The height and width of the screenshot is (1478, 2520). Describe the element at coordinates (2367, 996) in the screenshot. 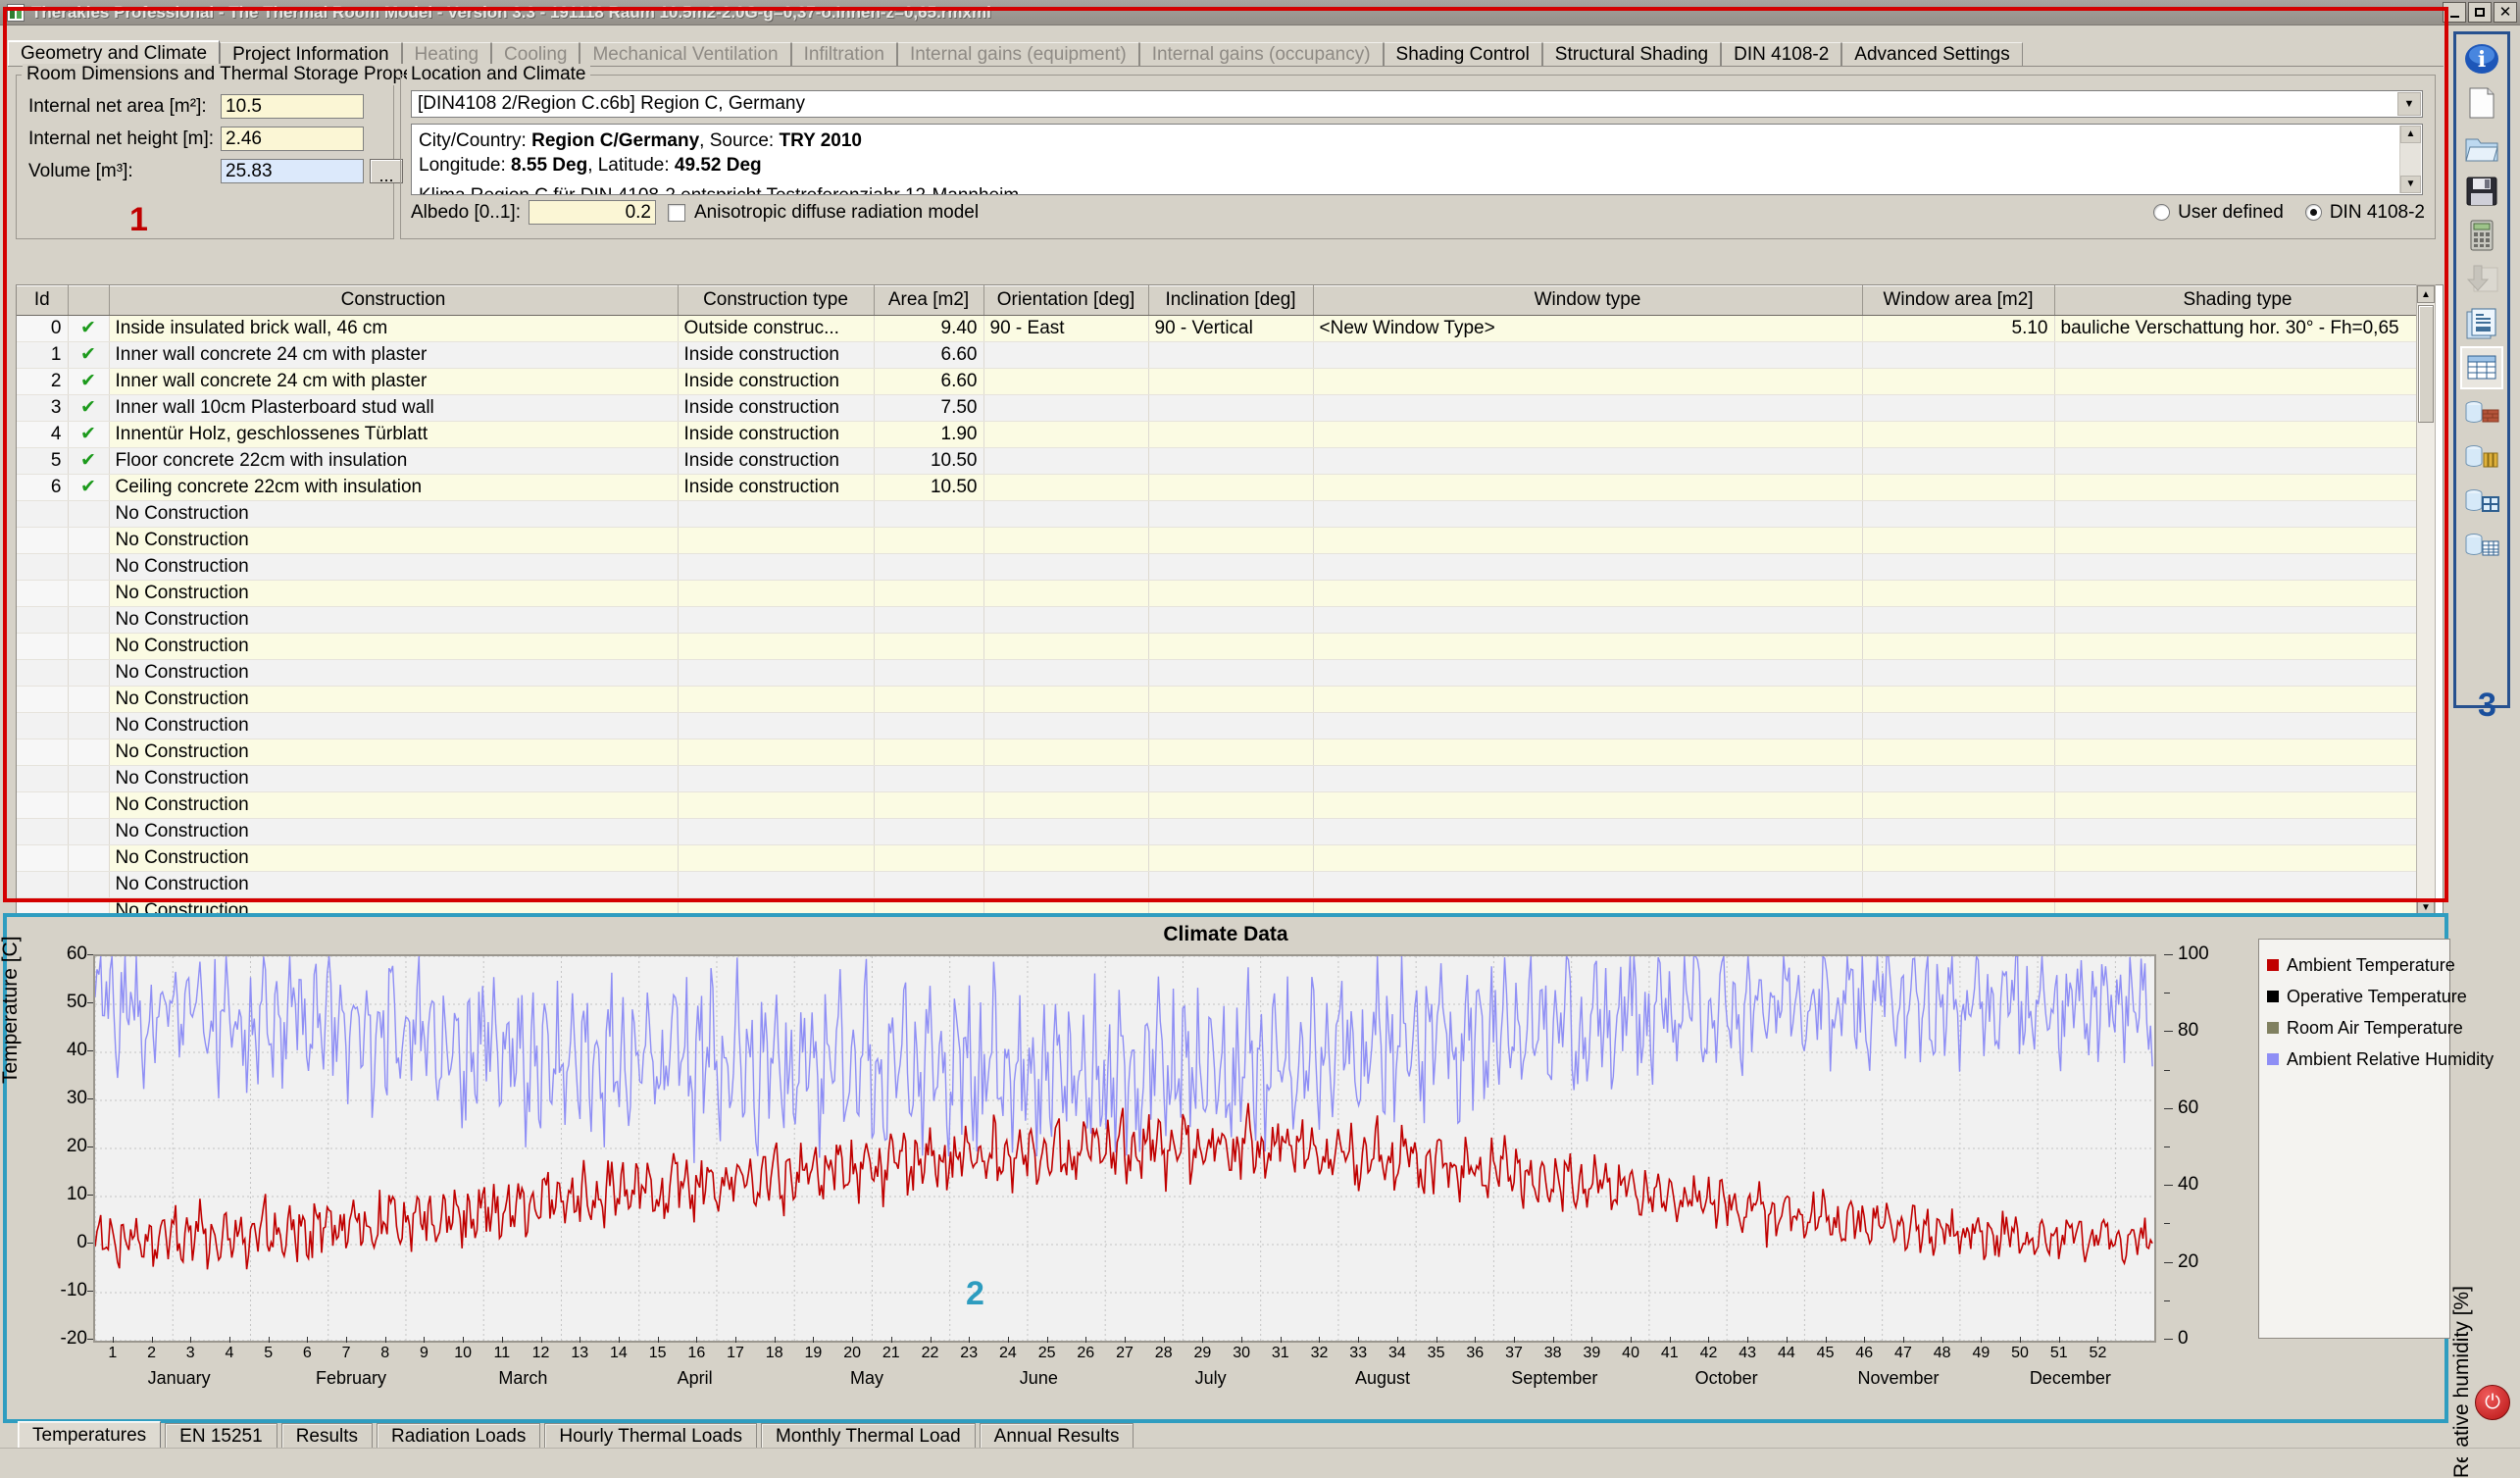

I see `legend-item: Operative Temperature` at that location.